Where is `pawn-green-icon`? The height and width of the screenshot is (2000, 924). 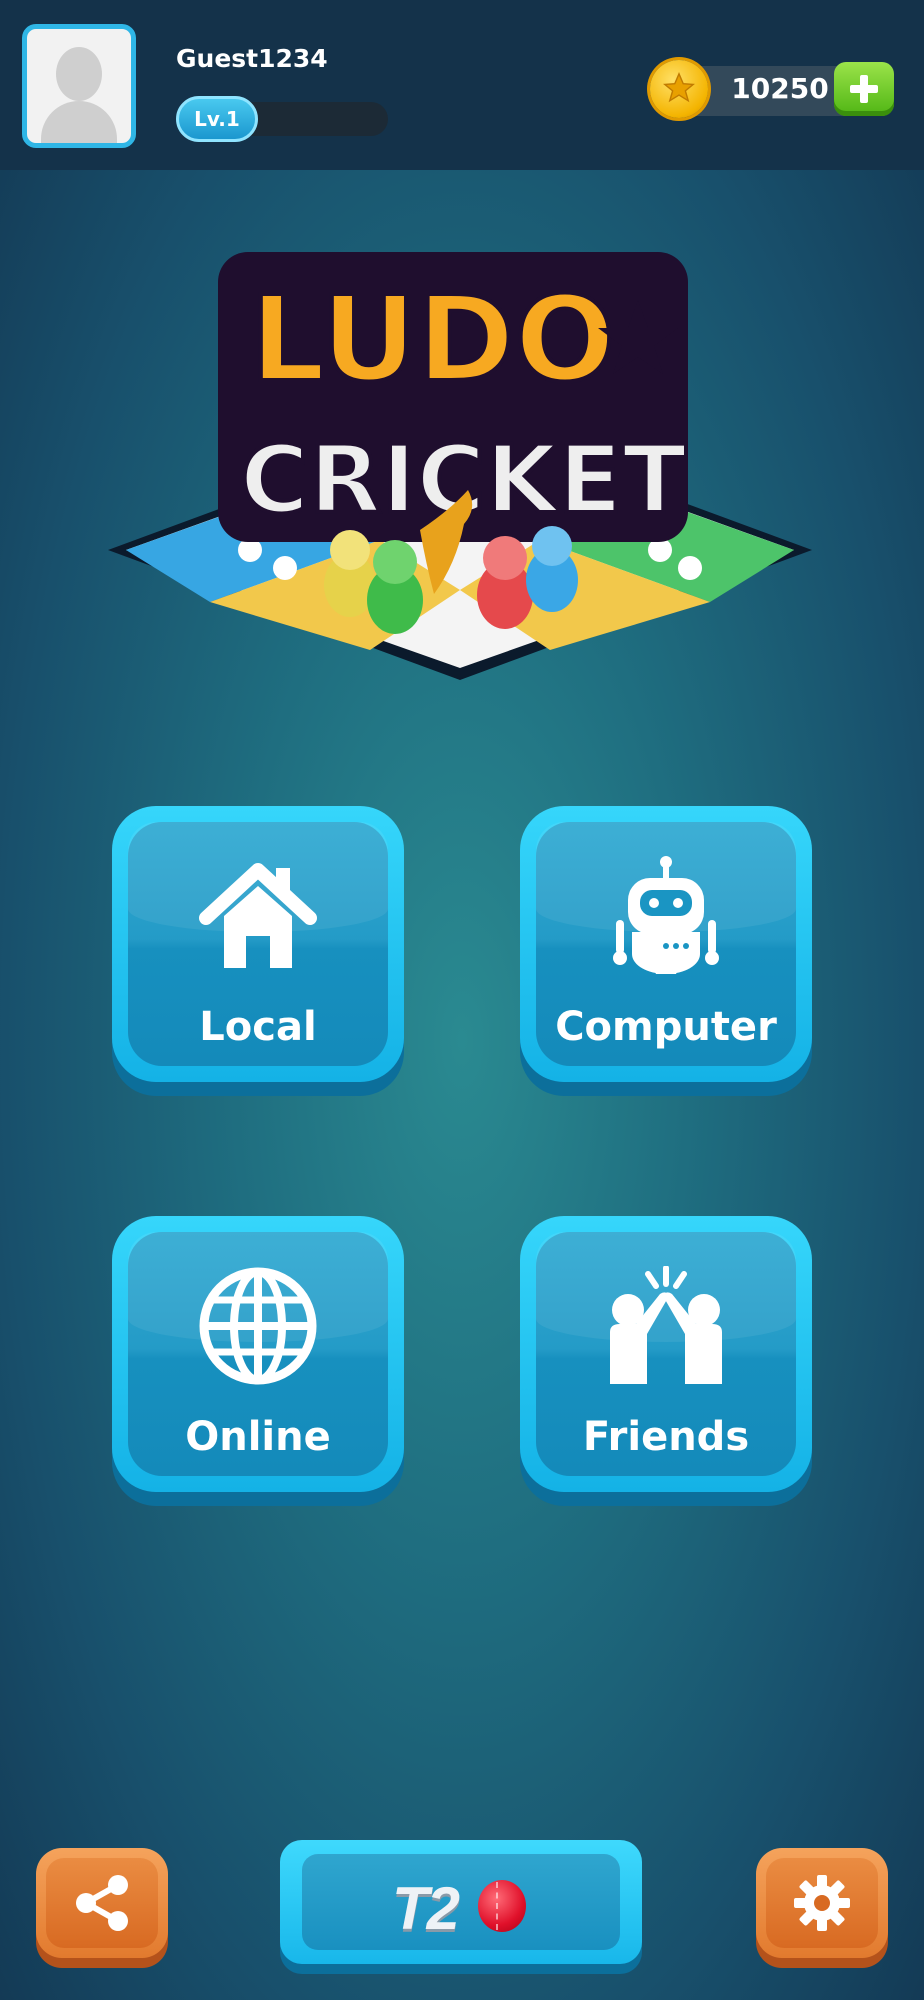 pawn-green-icon is located at coordinates (395, 587).